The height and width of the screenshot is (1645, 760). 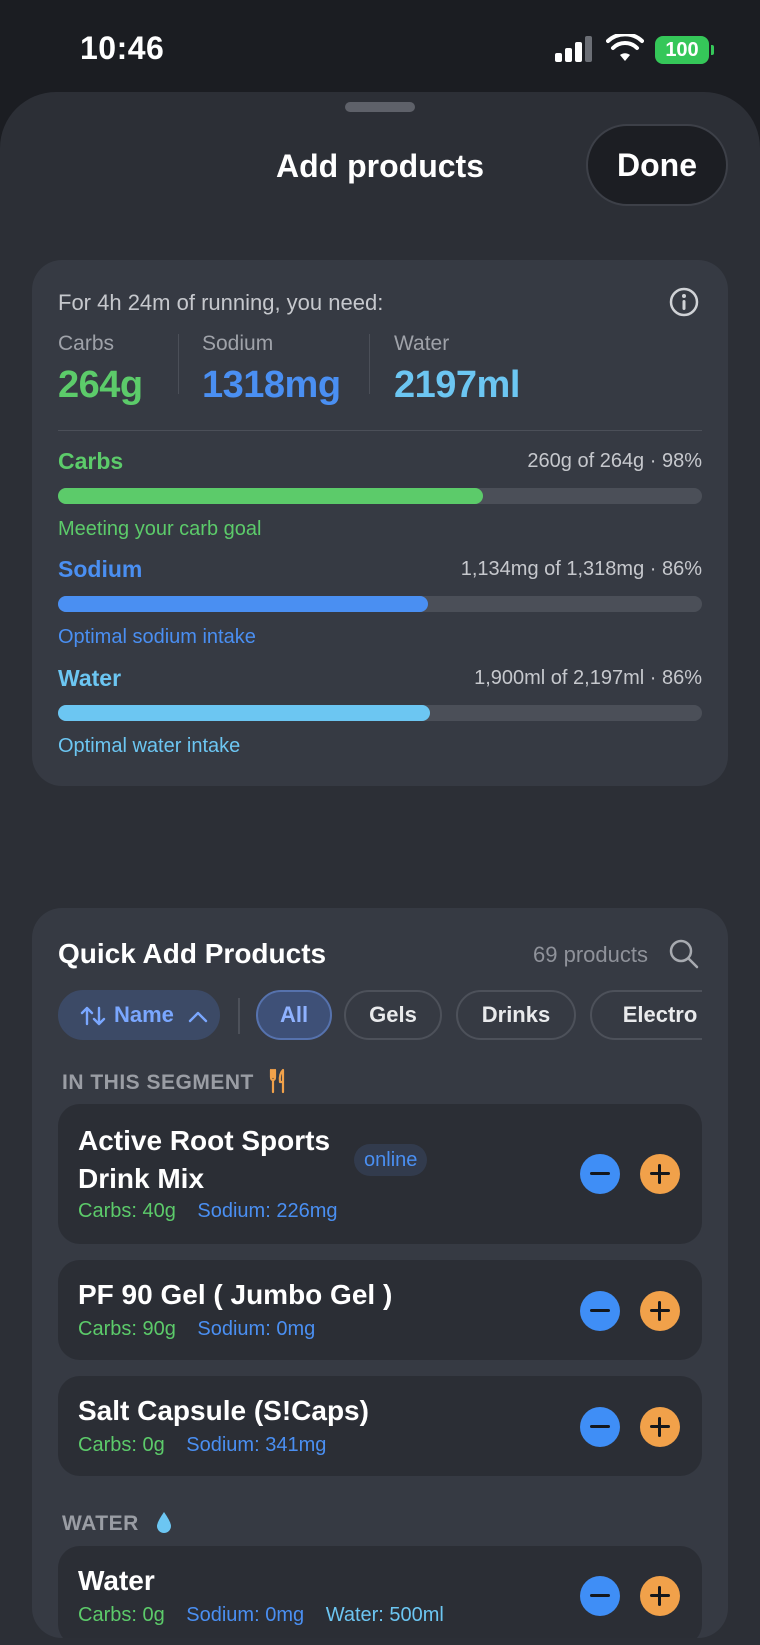 I want to click on progress-note: Meeting your carb goal, so click(x=160, y=529).